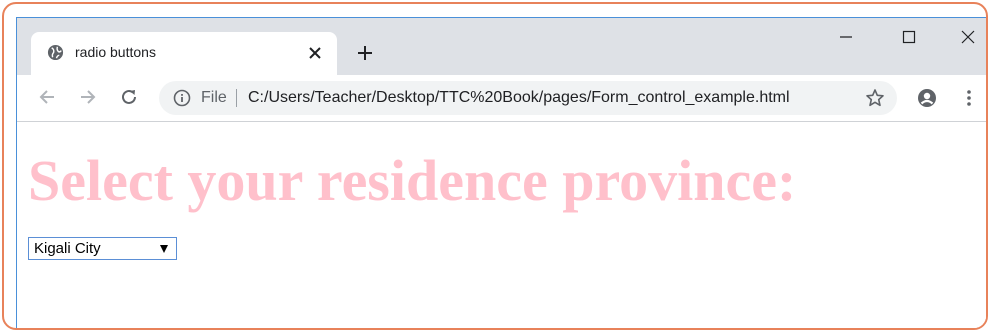 This screenshot has height=334, width=994. What do you see at coordinates (236, 98) in the screenshot?
I see `address-divider` at bounding box center [236, 98].